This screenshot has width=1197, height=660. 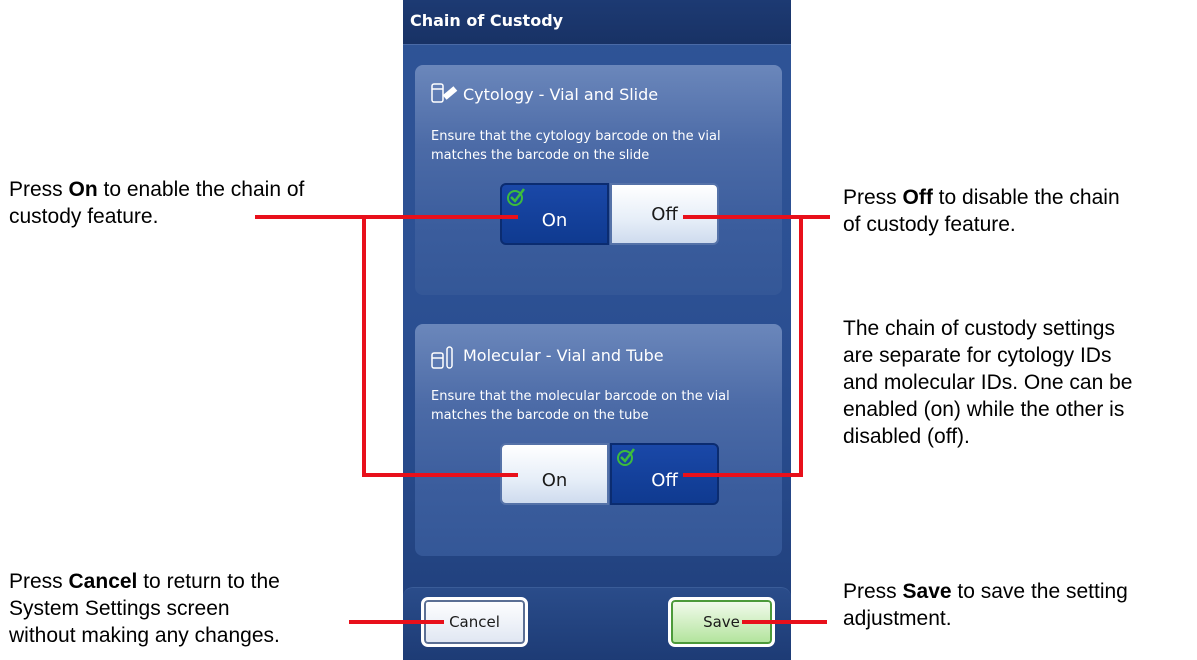 I want to click on callout-line-on-bottom, so click(x=440, y=475).